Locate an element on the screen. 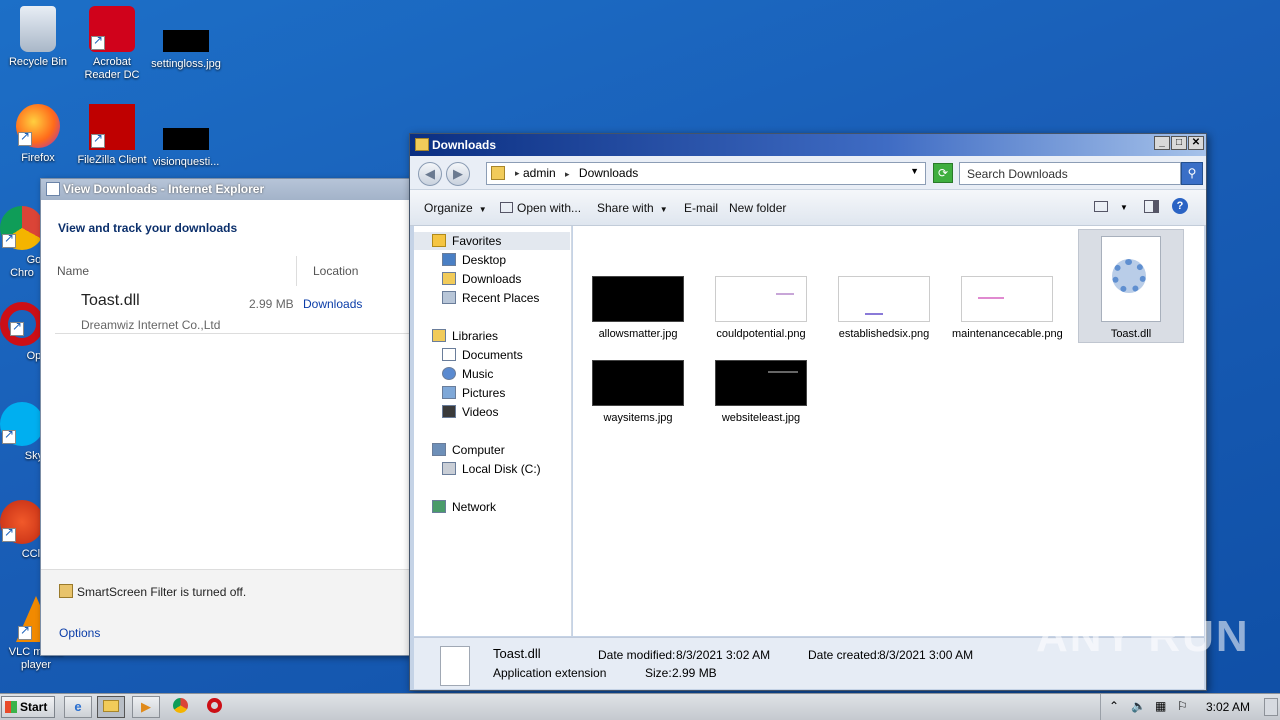  file-item: websiteleast.jpg is located at coordinates (761, 392).